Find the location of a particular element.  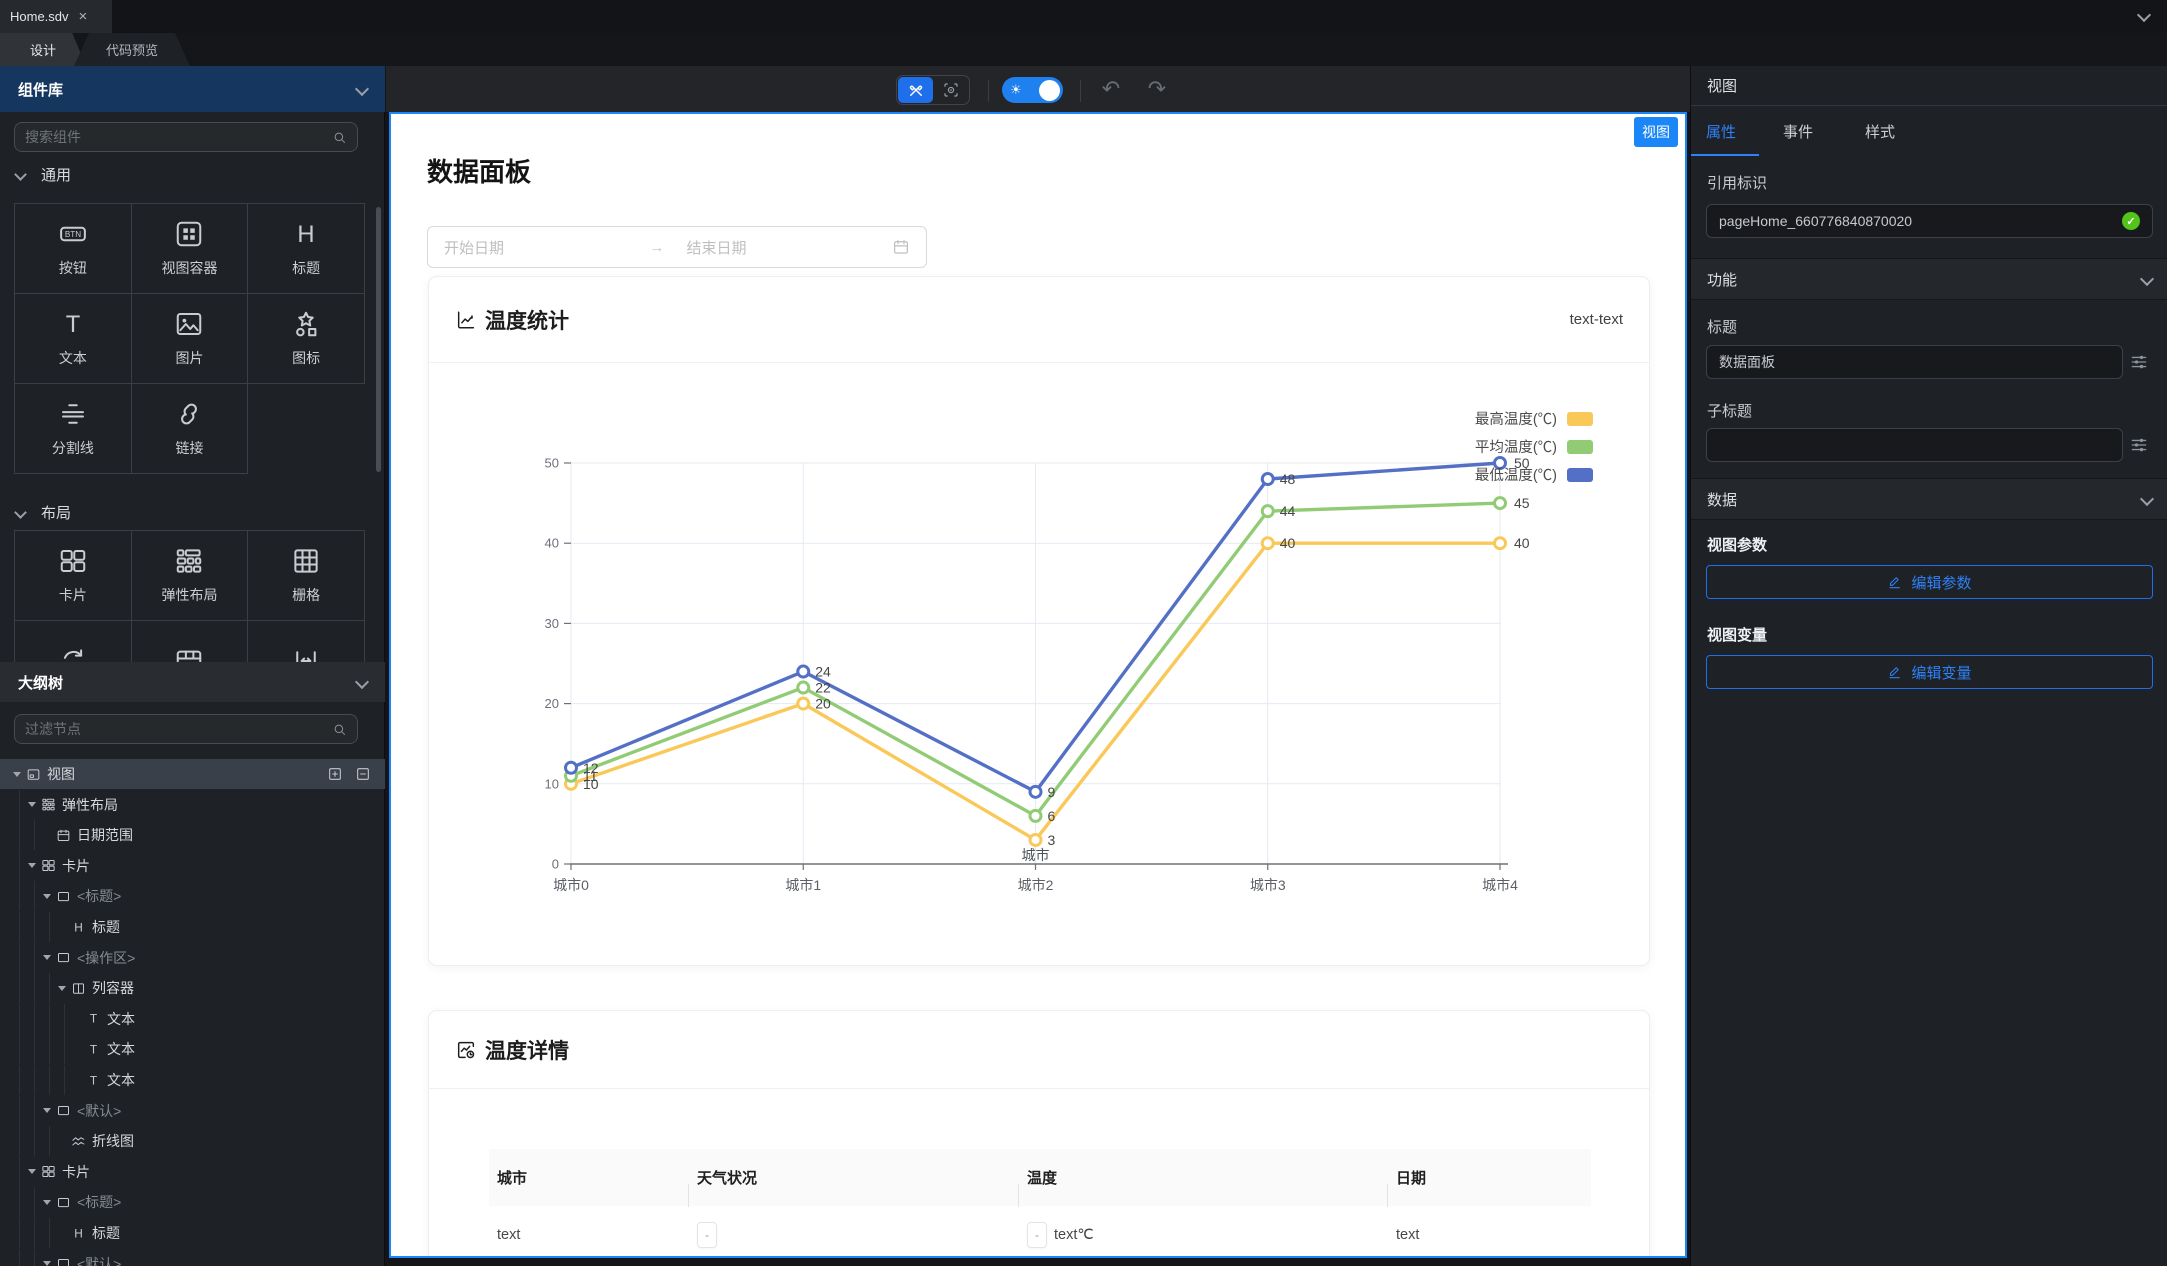

tab-code-preview: 代码预览 is located at coordinates (132, 49).